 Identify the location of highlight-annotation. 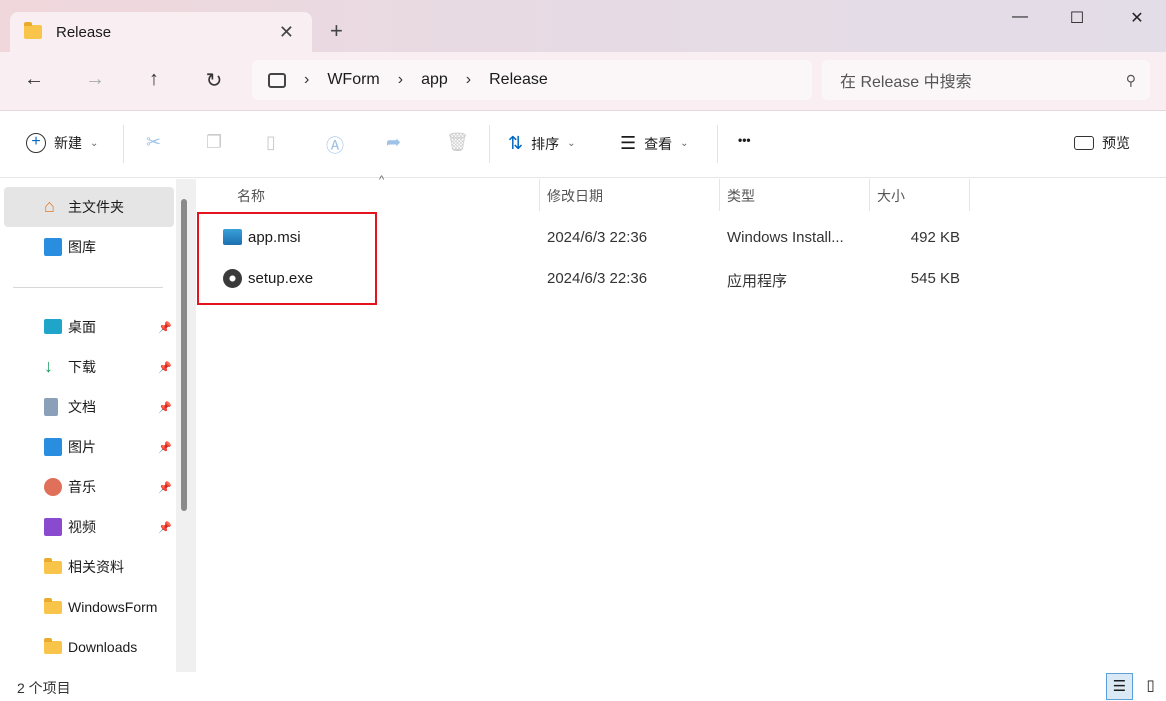
(287, 258).